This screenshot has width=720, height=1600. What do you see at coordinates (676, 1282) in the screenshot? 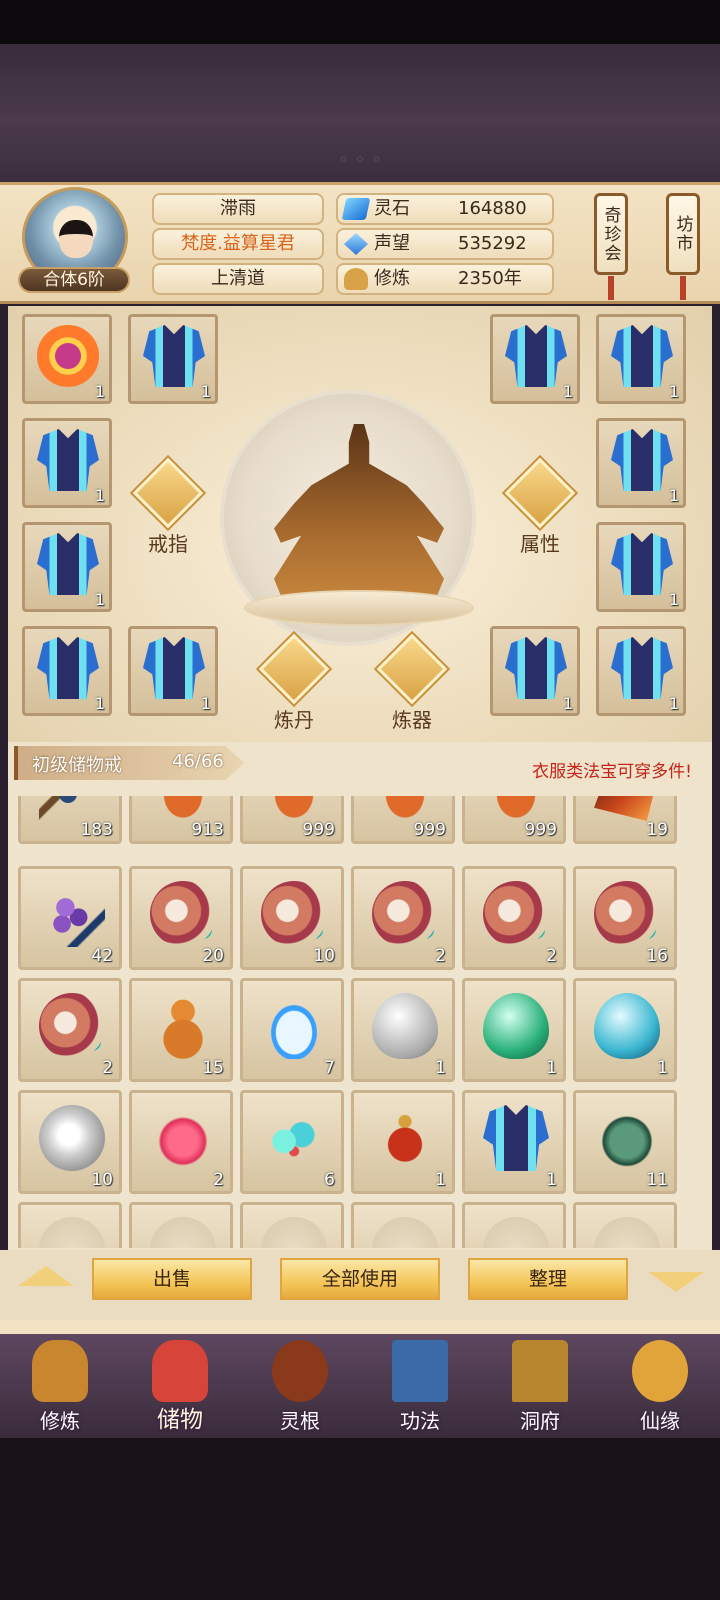
I see `scroll-down-arrow-icon` at bounding box center [676, 1282].